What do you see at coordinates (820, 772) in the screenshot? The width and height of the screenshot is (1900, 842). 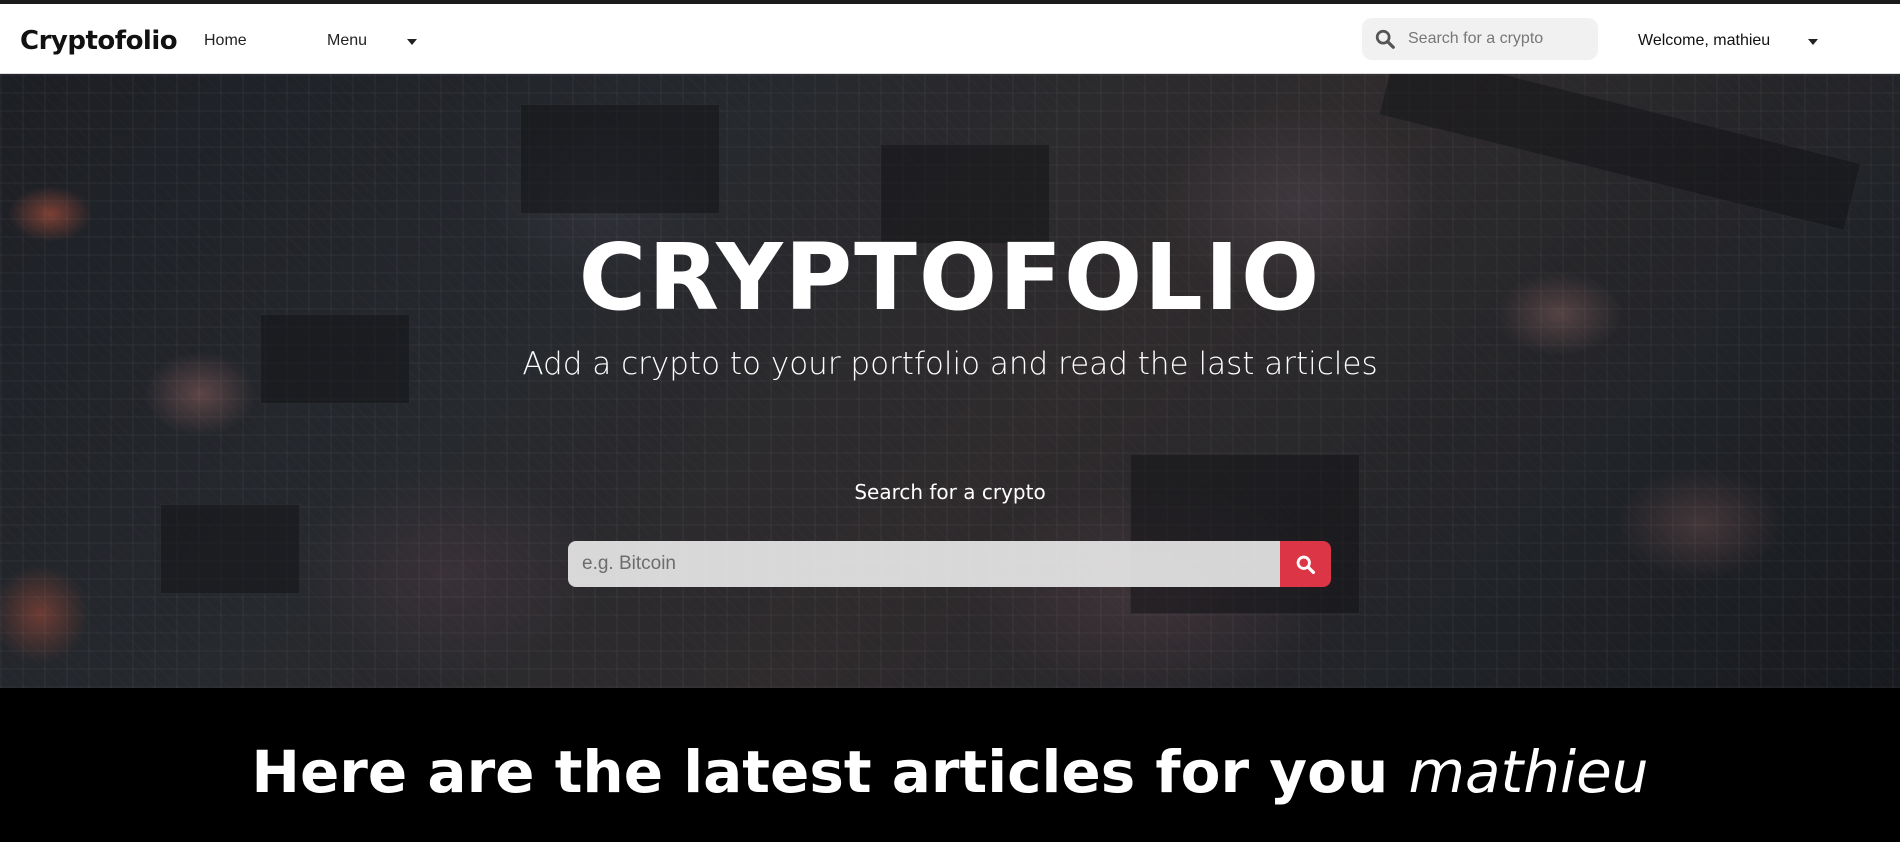 I see `articles-heading-text: Here are the latest articles for you` at bounding box center [820, 772].